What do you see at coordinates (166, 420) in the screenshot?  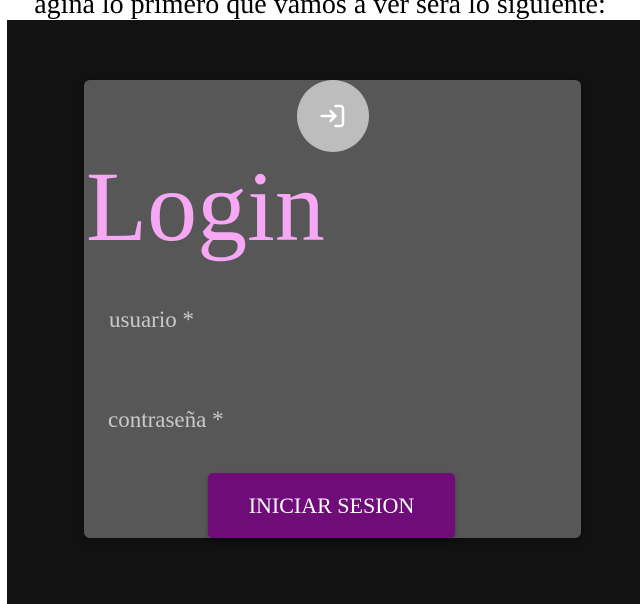 I see `password-field: contraseña *` at bounding box center [166, 420].